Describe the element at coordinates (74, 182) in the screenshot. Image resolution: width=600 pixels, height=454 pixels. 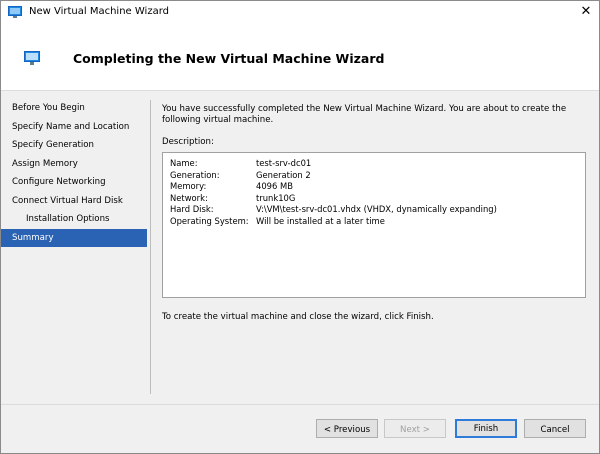
I see `sidebar-item-configure-networking: Configure Networking` at that location.